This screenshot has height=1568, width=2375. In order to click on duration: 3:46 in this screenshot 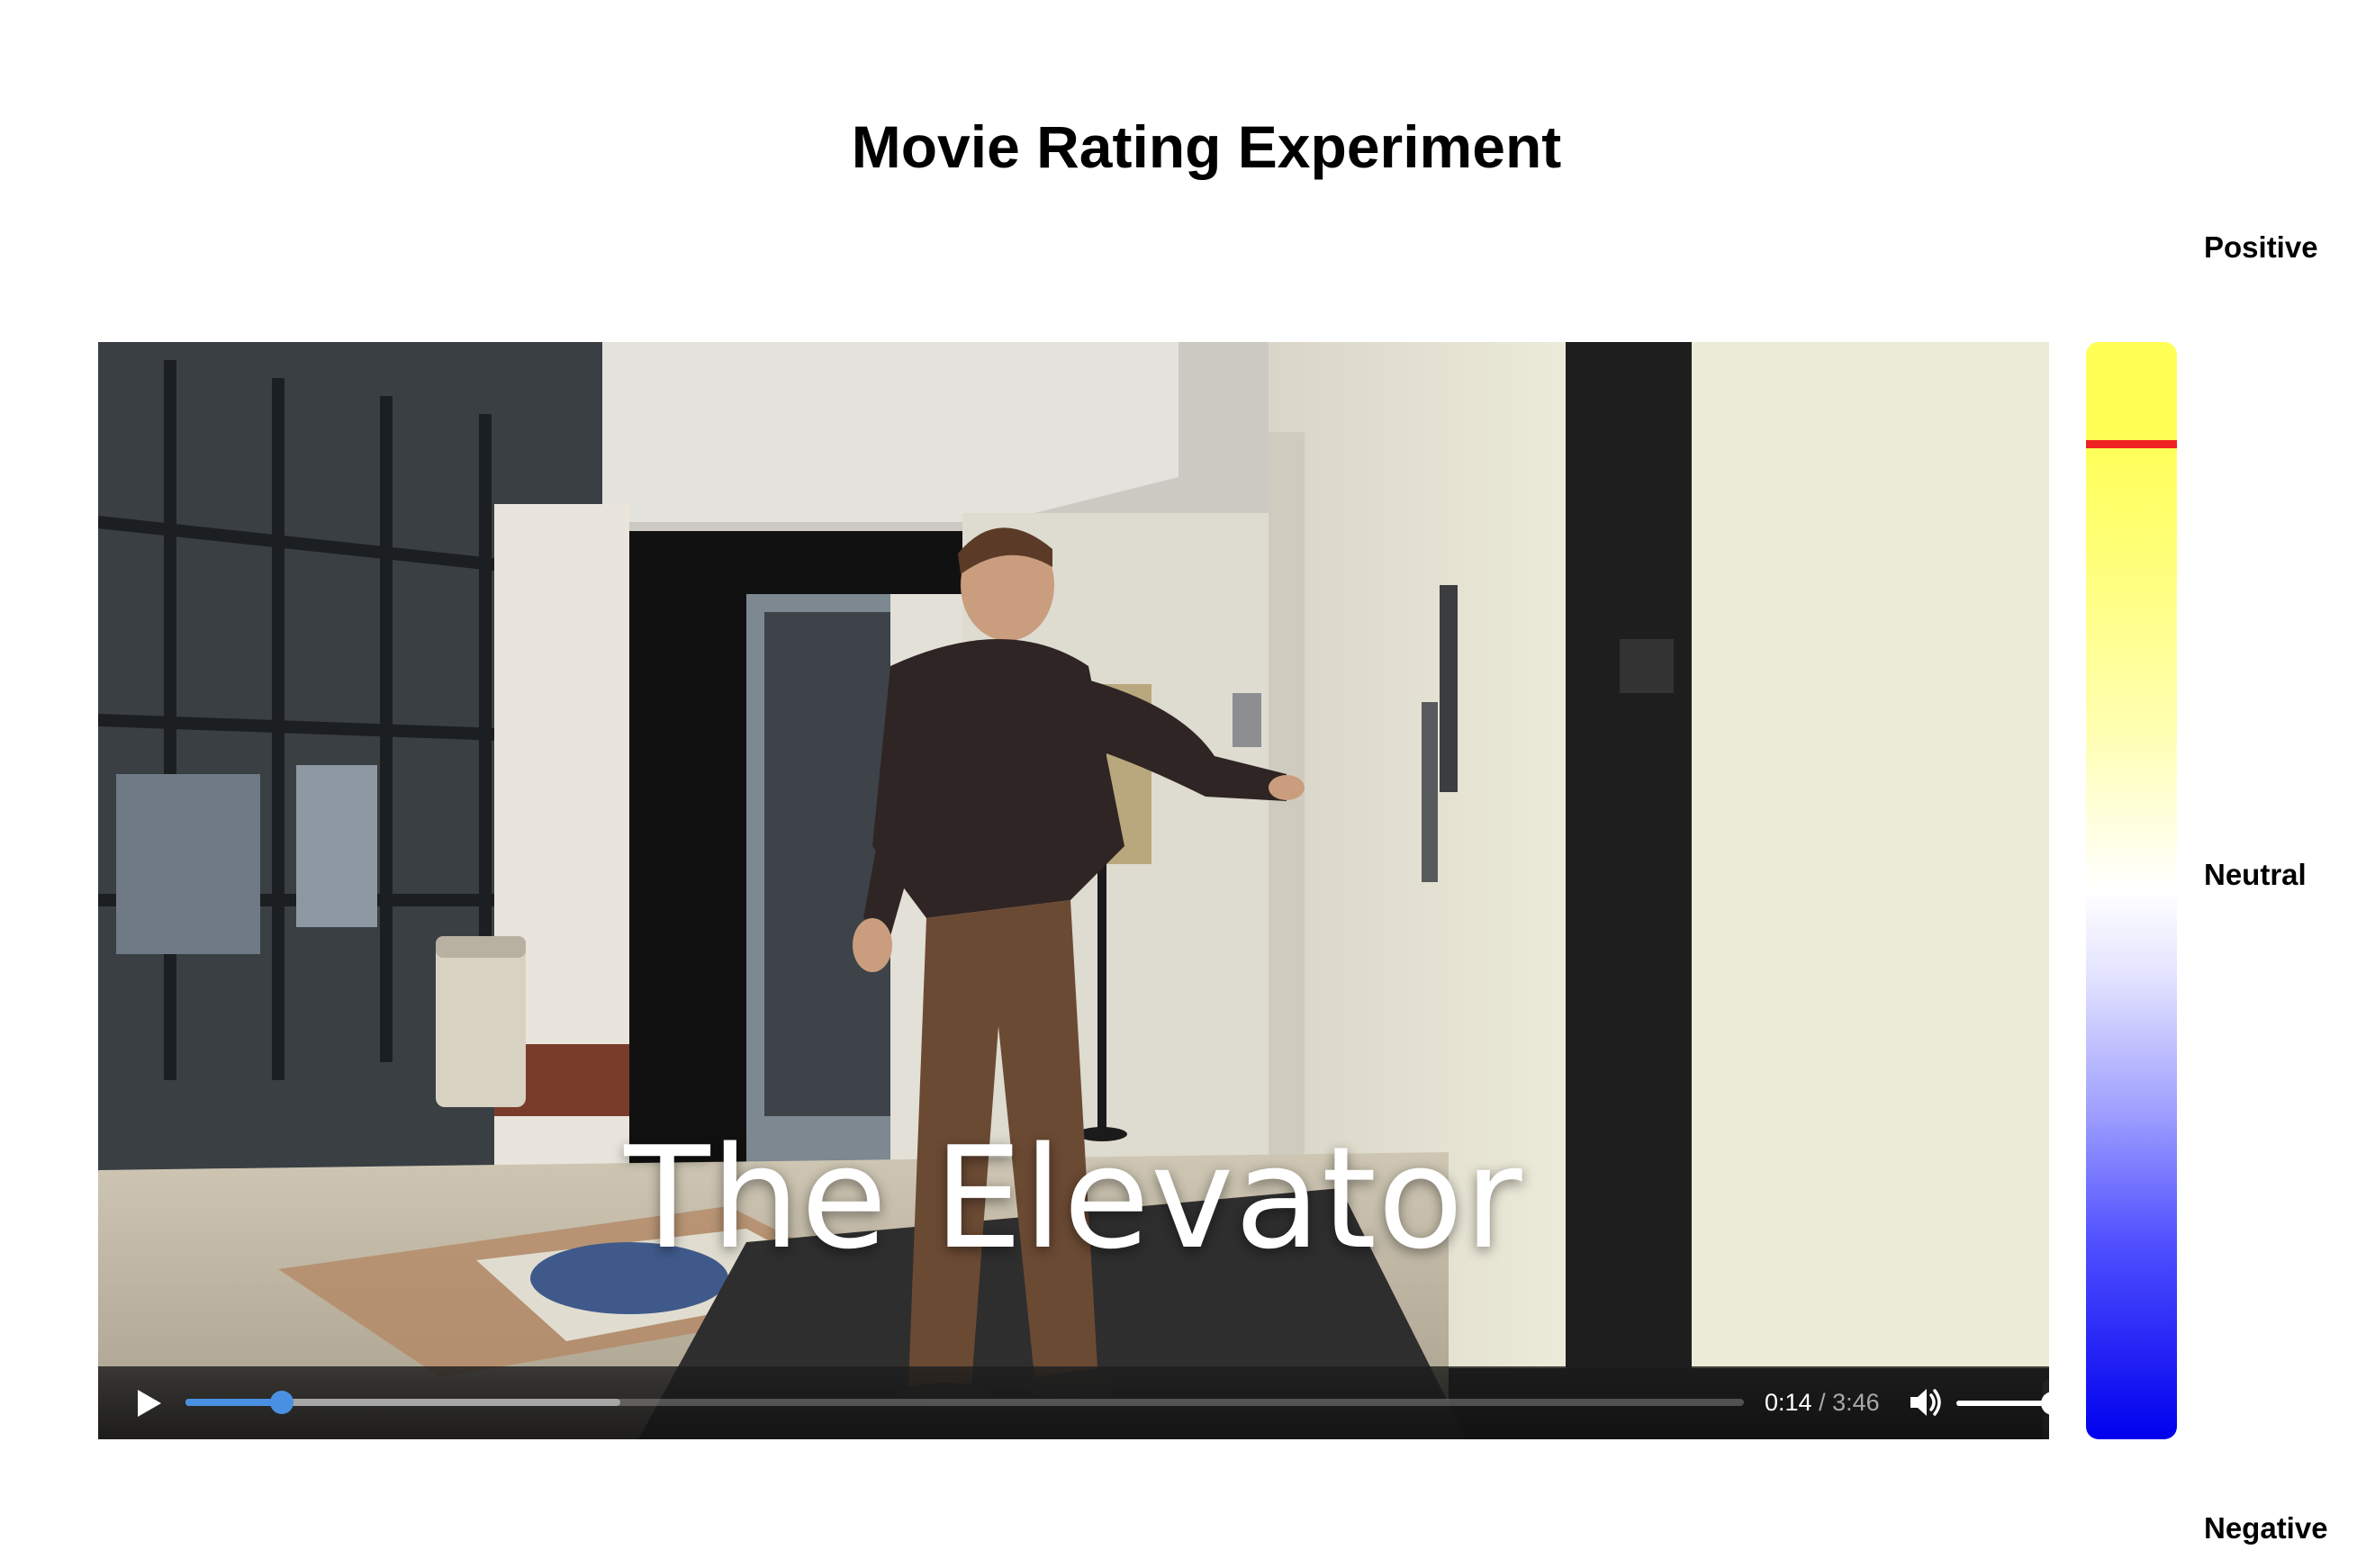, I will do `click(1856, 1403)`.